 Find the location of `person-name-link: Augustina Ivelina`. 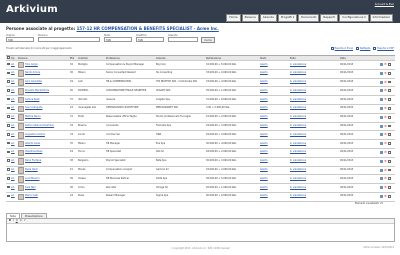

person-name-link: Augustina Ivelina is located at coordinates (35, 134).